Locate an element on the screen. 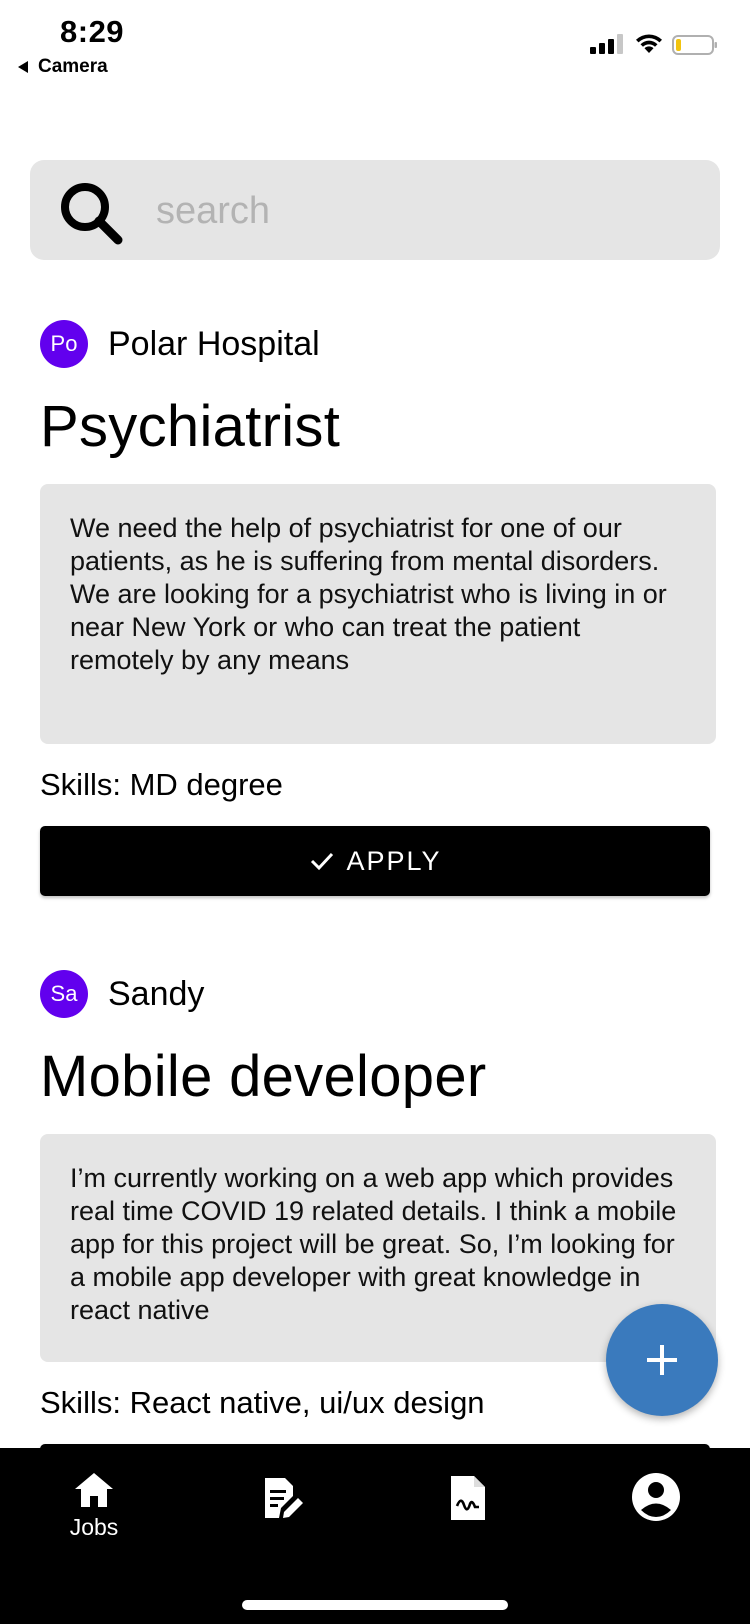 This screenshot has height=1624, width=750. poster-row: Po Polar Hospital is located at coordinates (378, 344).